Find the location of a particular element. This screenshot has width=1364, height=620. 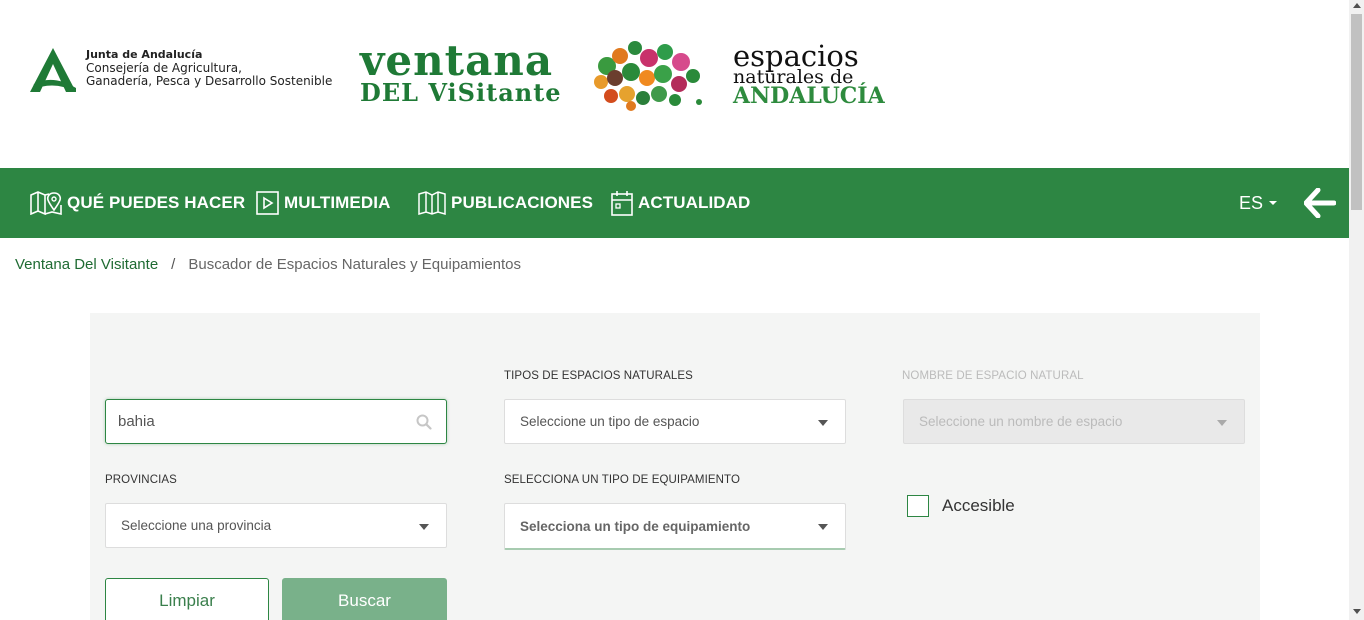

scroll-thumb is located at coordinates (1356, 112).